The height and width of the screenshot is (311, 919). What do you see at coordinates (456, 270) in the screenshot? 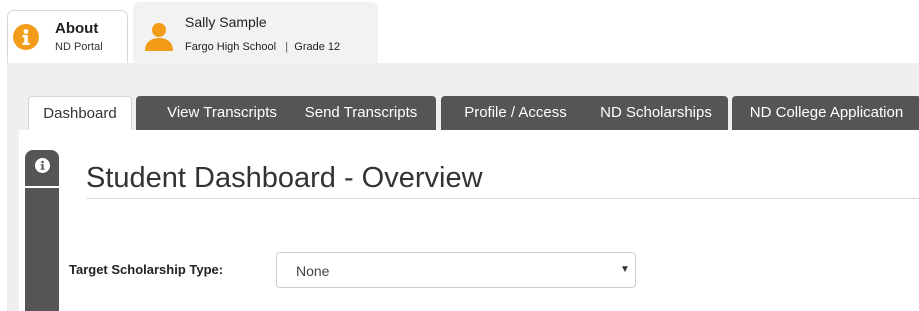
I see `scholarship-type-select: None ▼` at bounding box center [456, 270].